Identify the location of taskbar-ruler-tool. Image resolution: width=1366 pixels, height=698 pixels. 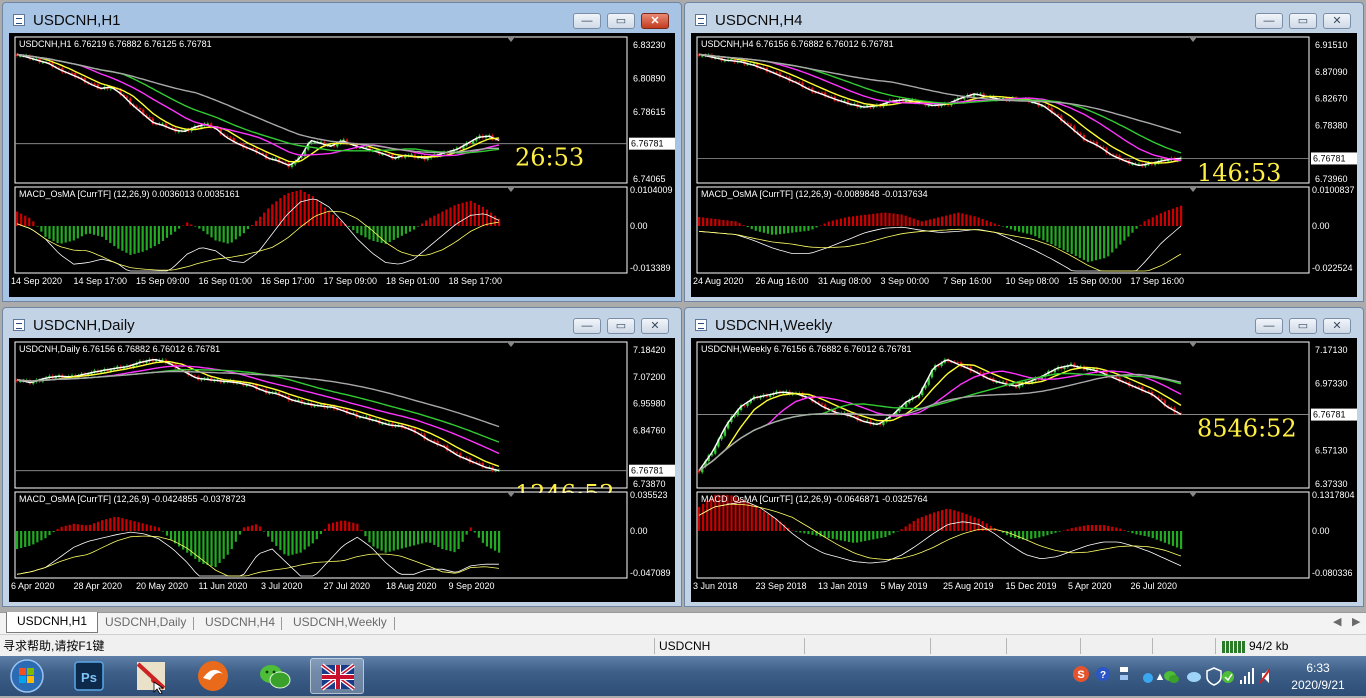
(151, 676).